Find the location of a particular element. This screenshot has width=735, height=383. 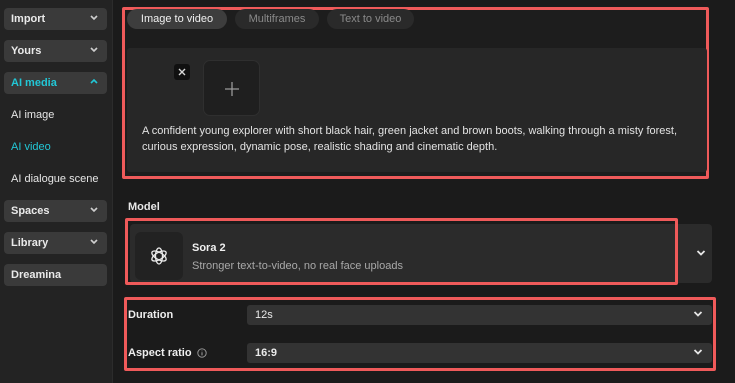

sidebar-subitem-ai-video: AI video is located at coordinates (31, 147).